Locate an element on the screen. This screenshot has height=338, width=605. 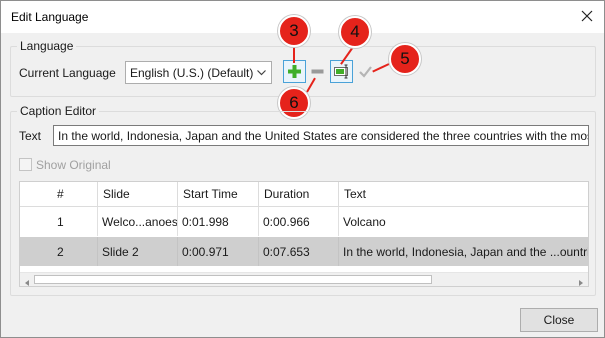
chevron-down-icon is located at coordinates (261, 72).